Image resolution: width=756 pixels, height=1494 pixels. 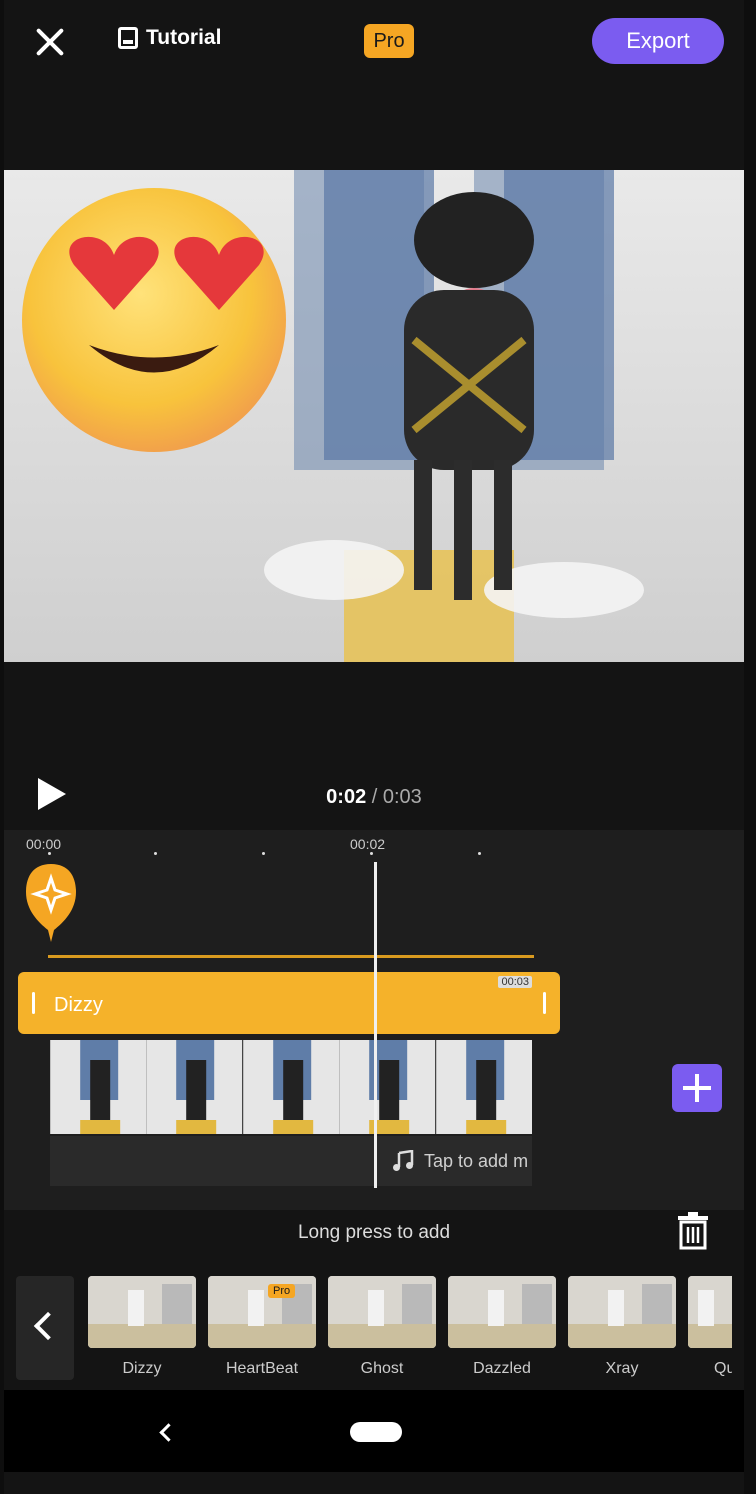 What do you see at coordinates (142, 1368) in the screenshot?
I see `effect-name: Dizzy` at bounding box center [142, 1368].